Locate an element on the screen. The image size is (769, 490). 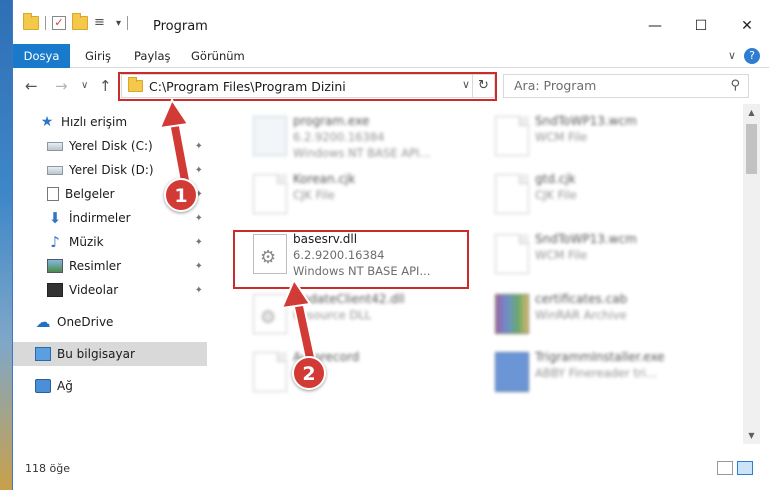
arrow-2-head is located at coordinates (296, 293).